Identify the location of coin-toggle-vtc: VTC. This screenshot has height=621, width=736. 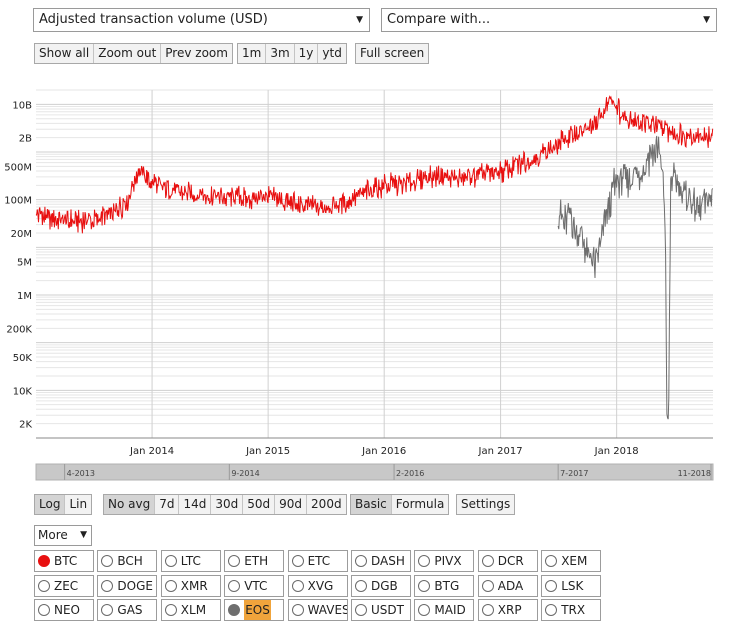
(254, 585).